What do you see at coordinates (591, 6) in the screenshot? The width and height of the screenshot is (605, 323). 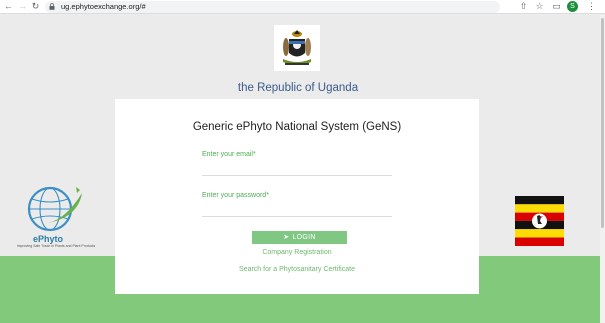 I see `menu-icon: ⋮` at bounding box center [591, 6].